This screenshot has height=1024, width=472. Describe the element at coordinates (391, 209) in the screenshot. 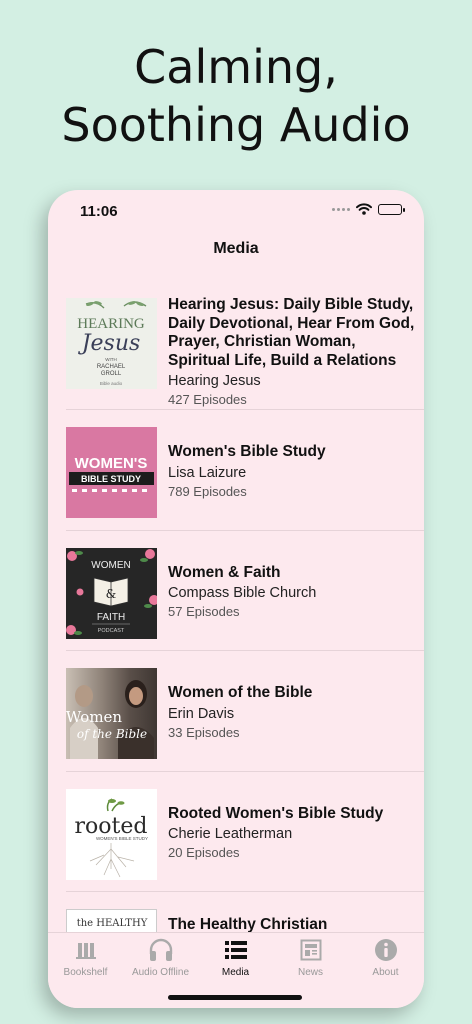

I see `battery-icon` at that location.